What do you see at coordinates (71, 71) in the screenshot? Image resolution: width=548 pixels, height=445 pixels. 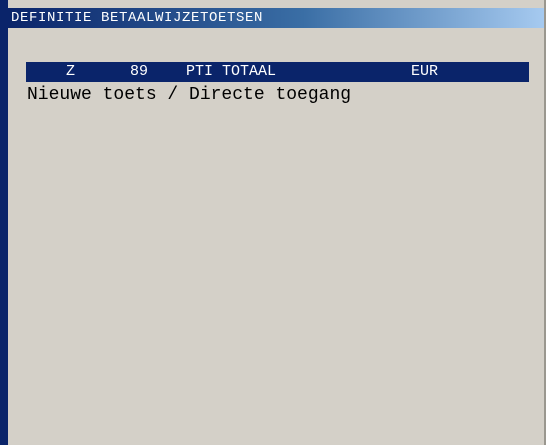 I see `row-code: Z` at bounding box center [71, 71].